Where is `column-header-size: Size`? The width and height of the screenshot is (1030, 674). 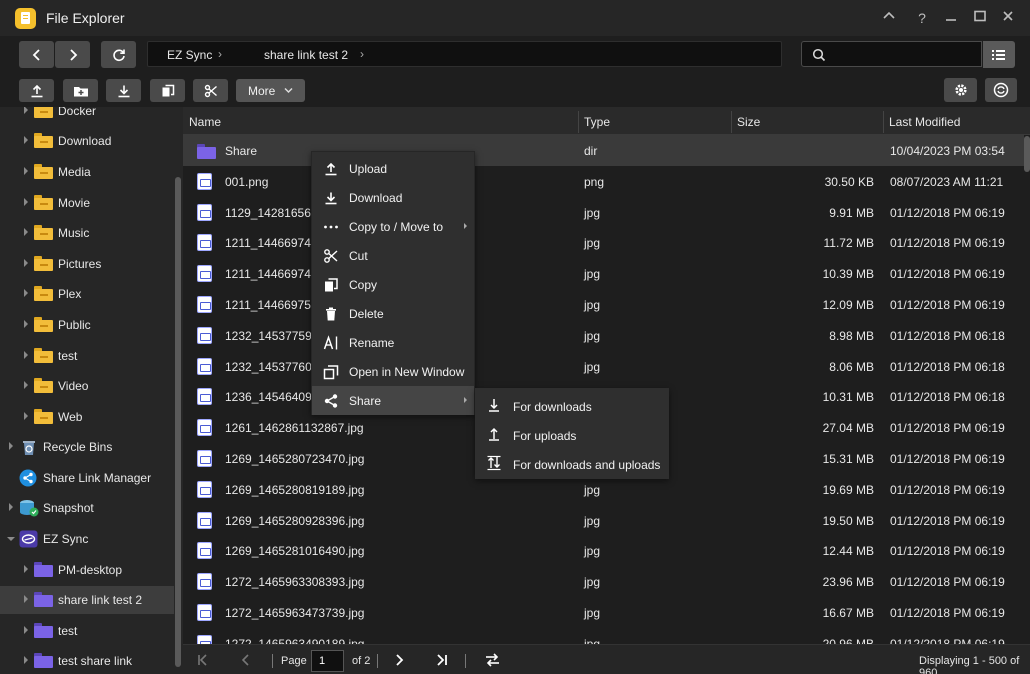 column-header-size: Size is located at coordinates (748, 122).